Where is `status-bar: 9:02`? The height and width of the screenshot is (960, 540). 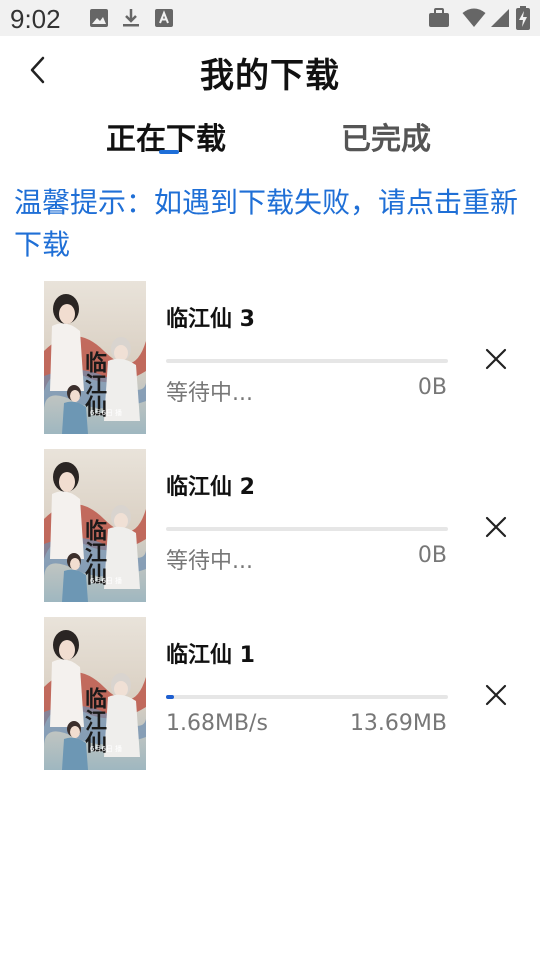 status-bar: 9:02 is located at coordinates (270, 18).